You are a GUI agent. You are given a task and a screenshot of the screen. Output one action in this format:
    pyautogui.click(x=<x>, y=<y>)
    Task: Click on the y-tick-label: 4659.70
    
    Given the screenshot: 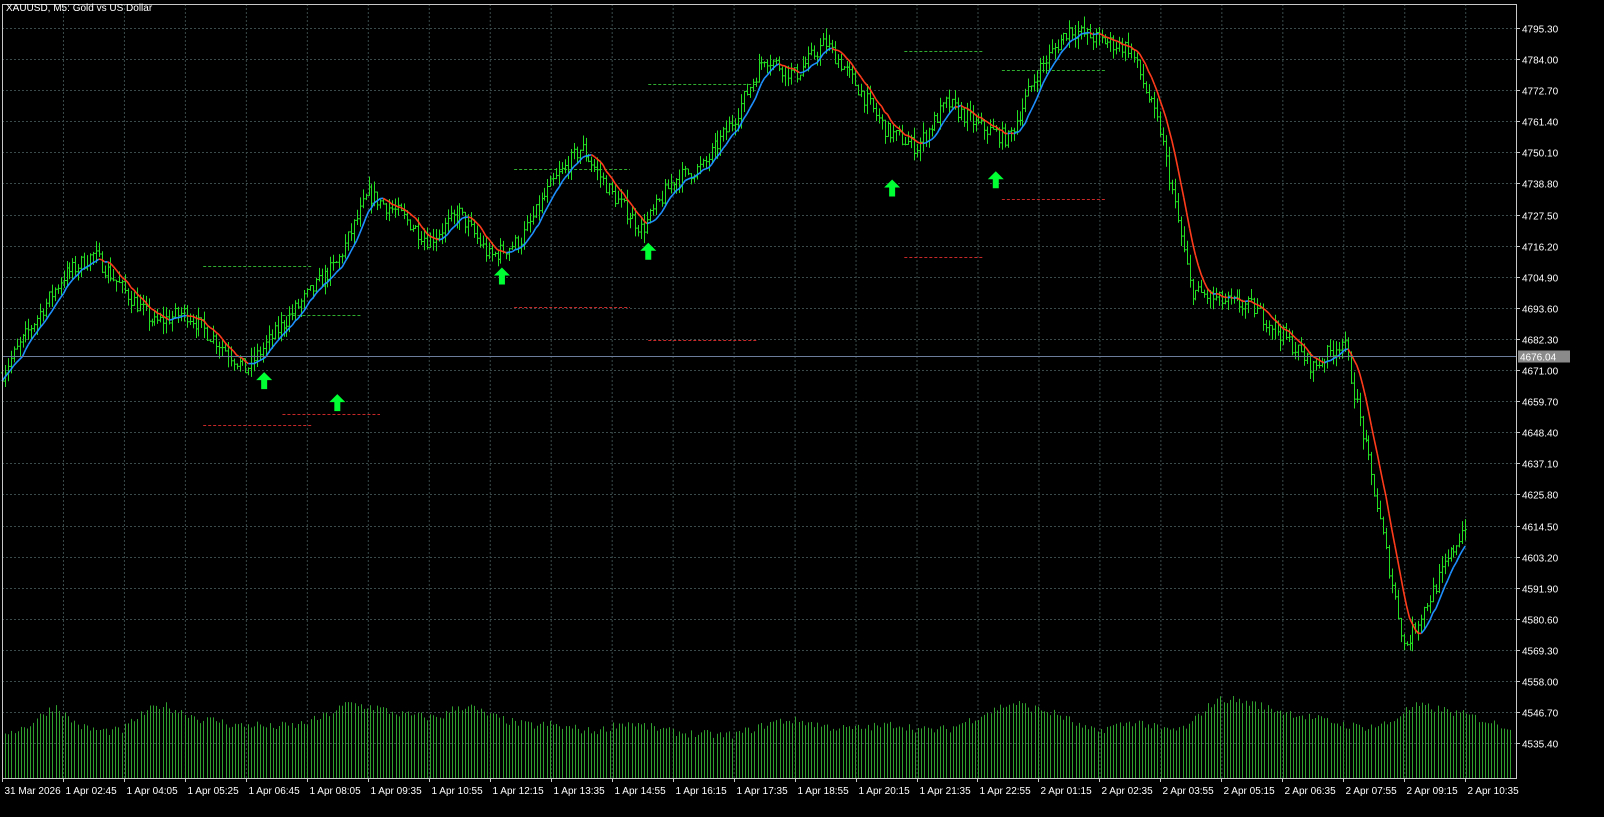 What is the action you would take?
    pyautogui.click(x=1540, y=403)
    